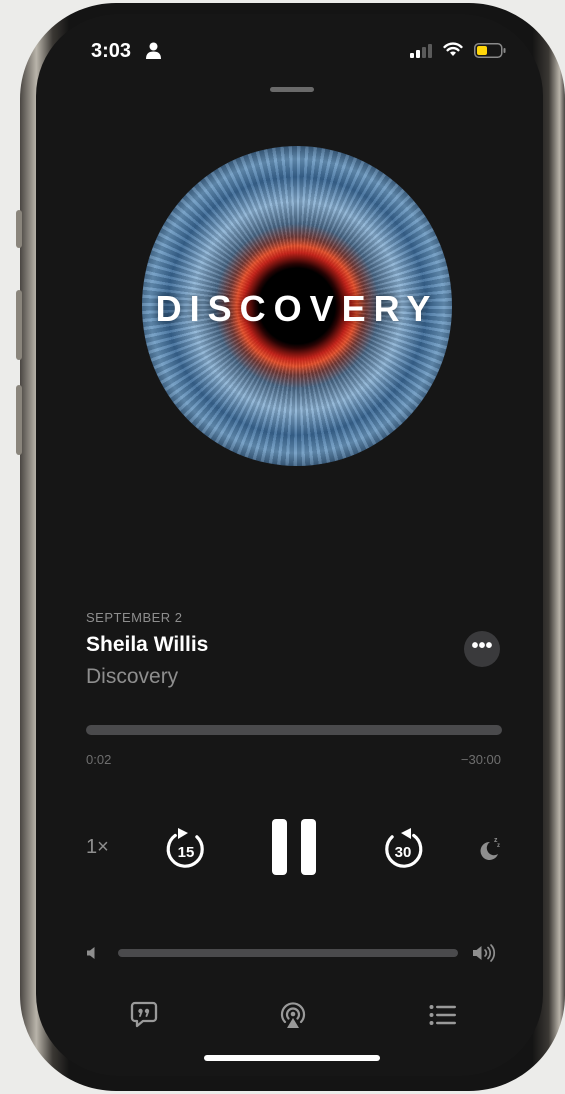 Image resolution: width=565 pixels, height=1094 pixels. Describe the element at coordinates (421, 51) in the screenshot. I see `cellular-signal-icon` at that location.